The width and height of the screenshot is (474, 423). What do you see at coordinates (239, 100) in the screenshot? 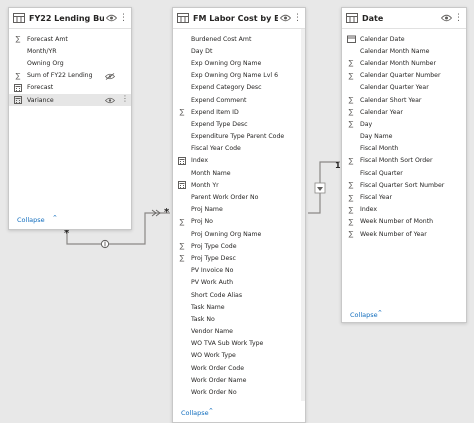
I see `field-row: Expend Comment` at bounding box center [239, 100].